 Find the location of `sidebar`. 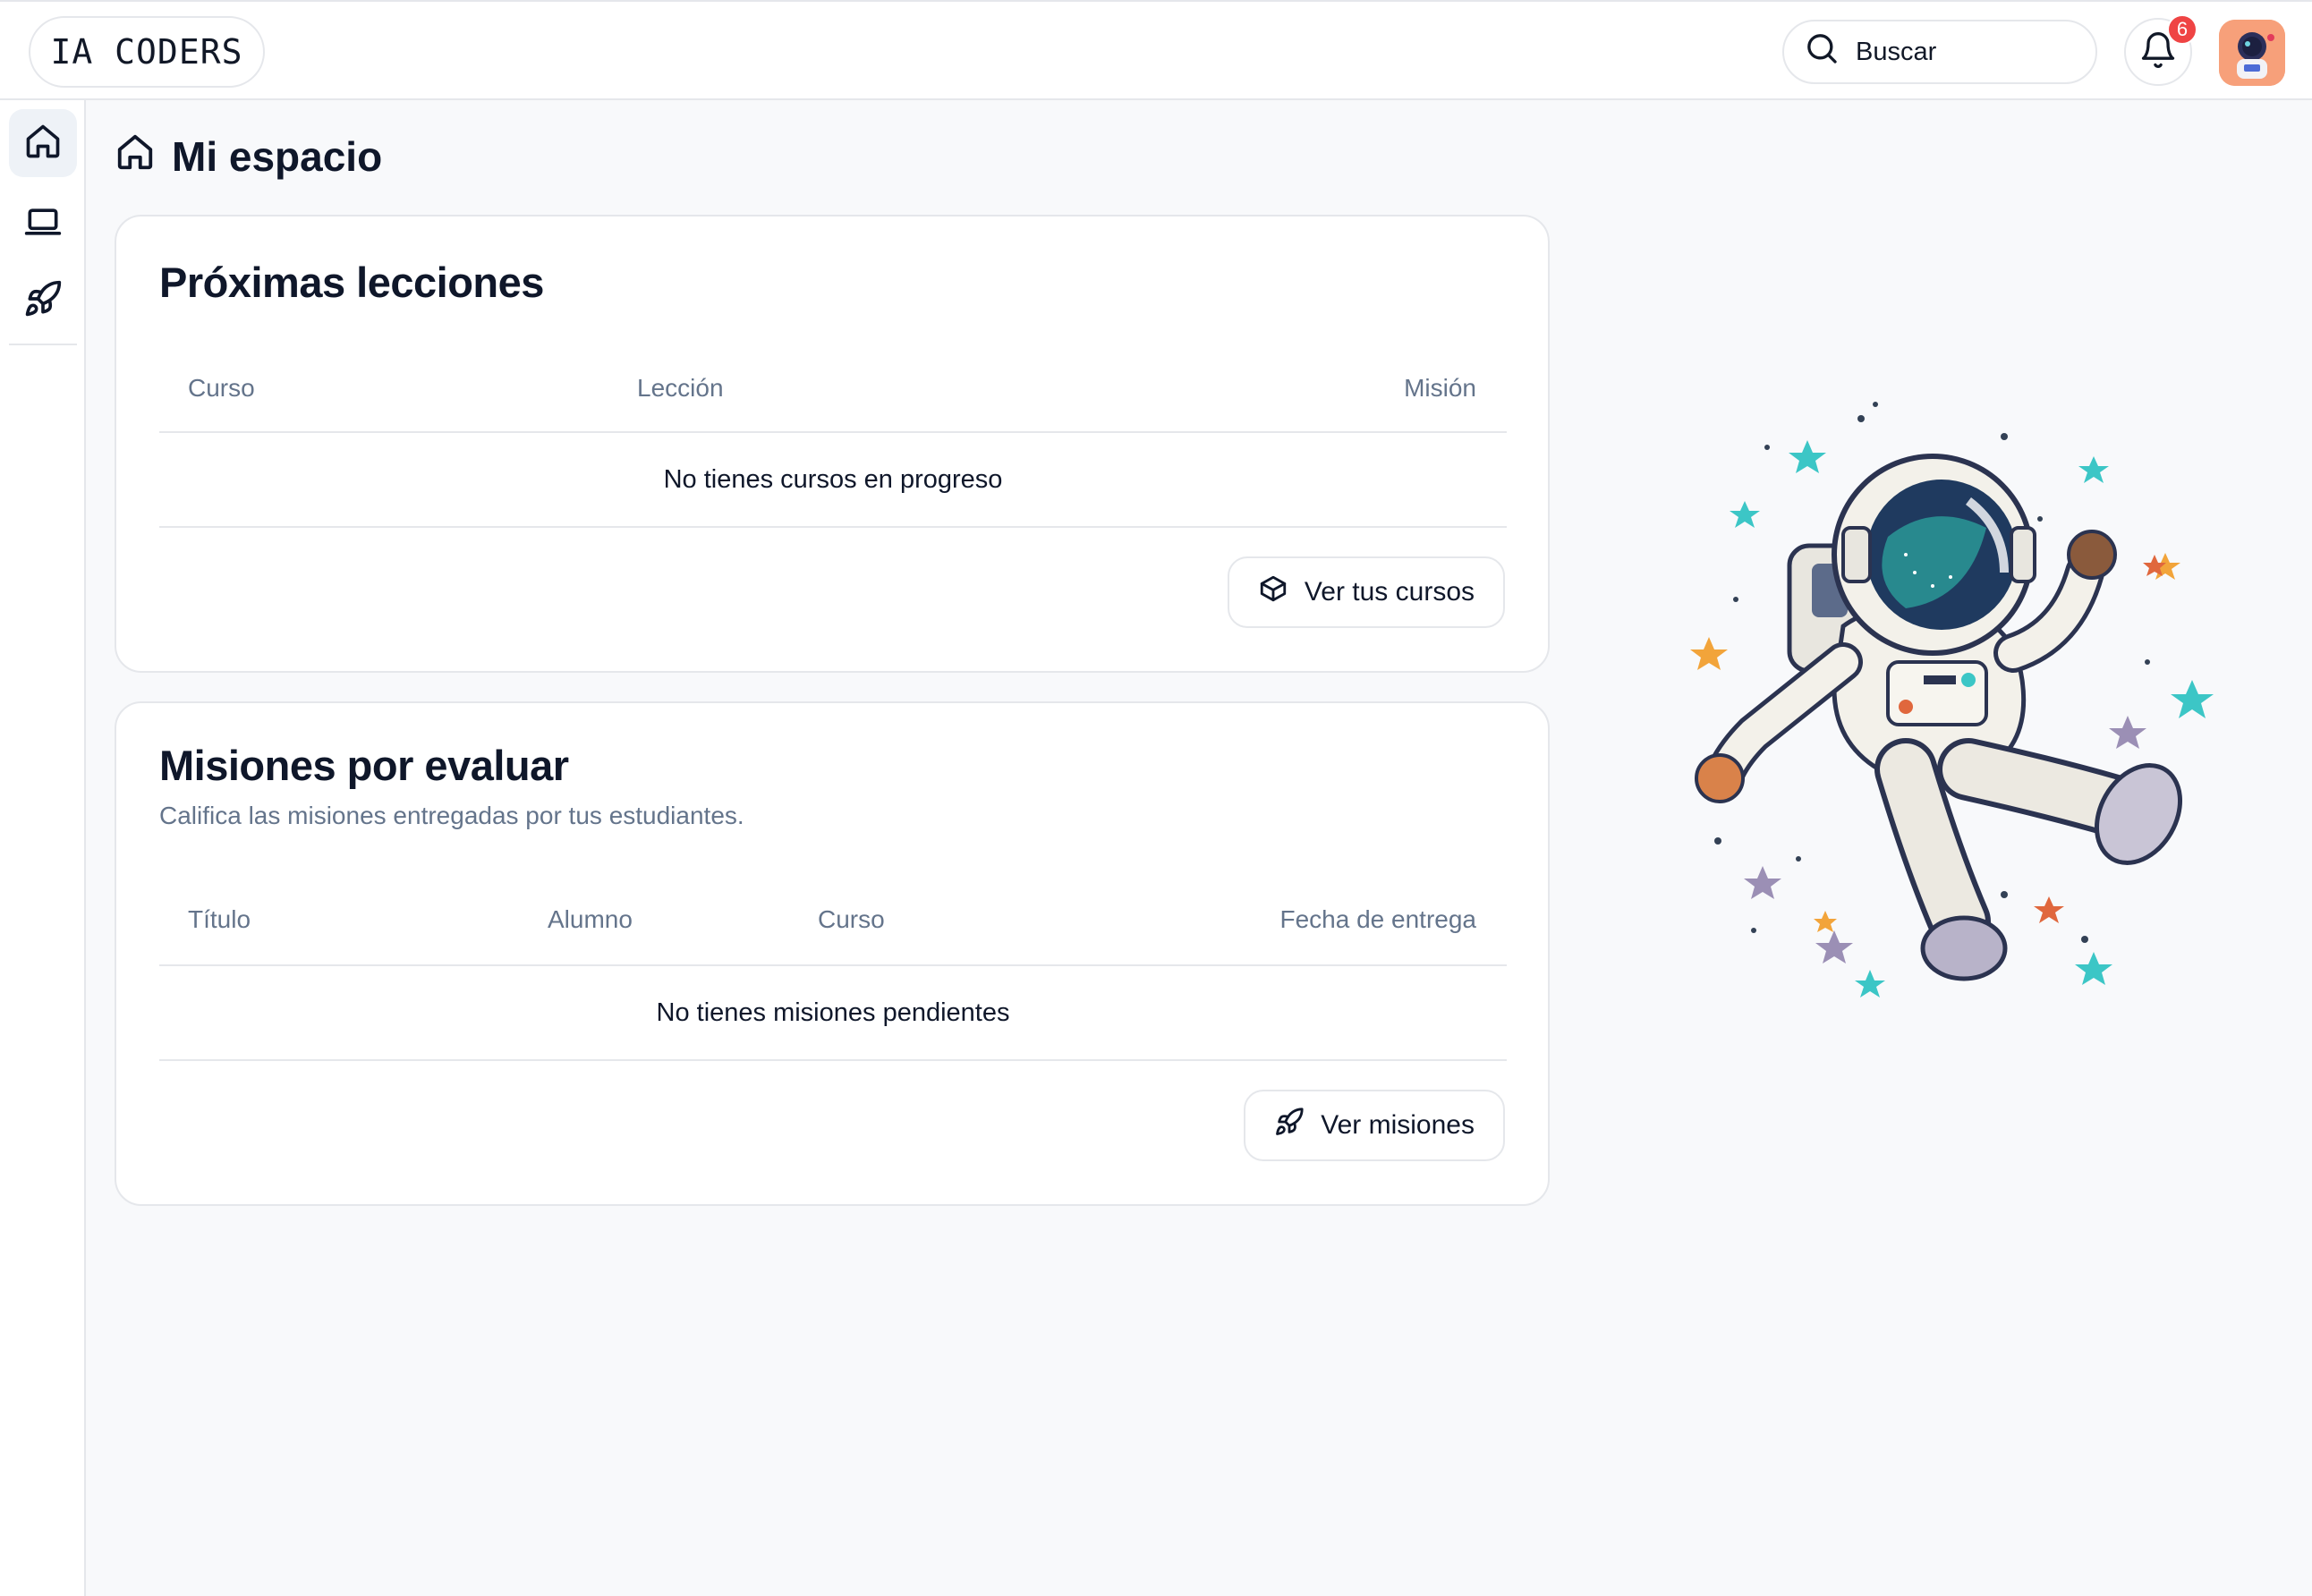

sidebar is located at coordinates (43, 848).